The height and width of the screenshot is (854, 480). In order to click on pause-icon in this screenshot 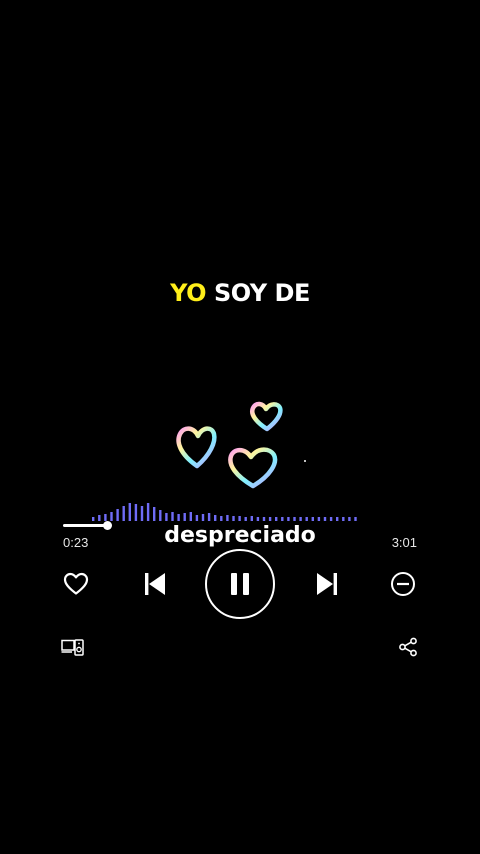, I will do `click(240, 584)`.